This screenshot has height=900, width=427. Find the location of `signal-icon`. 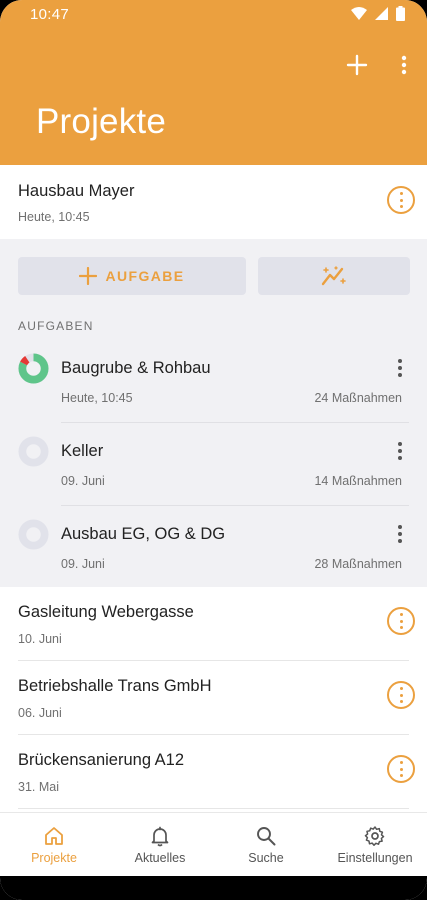

signal-icon is located at coordinates (381, 13).